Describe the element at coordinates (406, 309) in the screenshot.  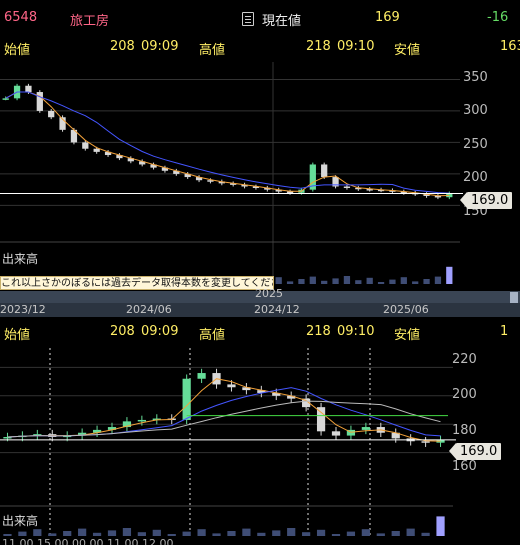
I see `timeline-label-2025-06: 2025/06` at that location.